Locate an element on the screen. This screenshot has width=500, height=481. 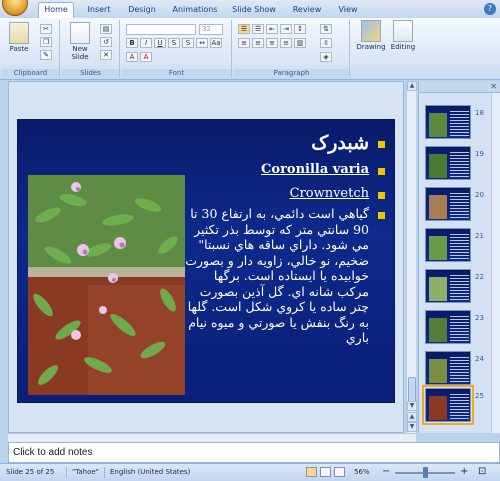
zoom-slider-thumb is located at coordinates (425, 472).